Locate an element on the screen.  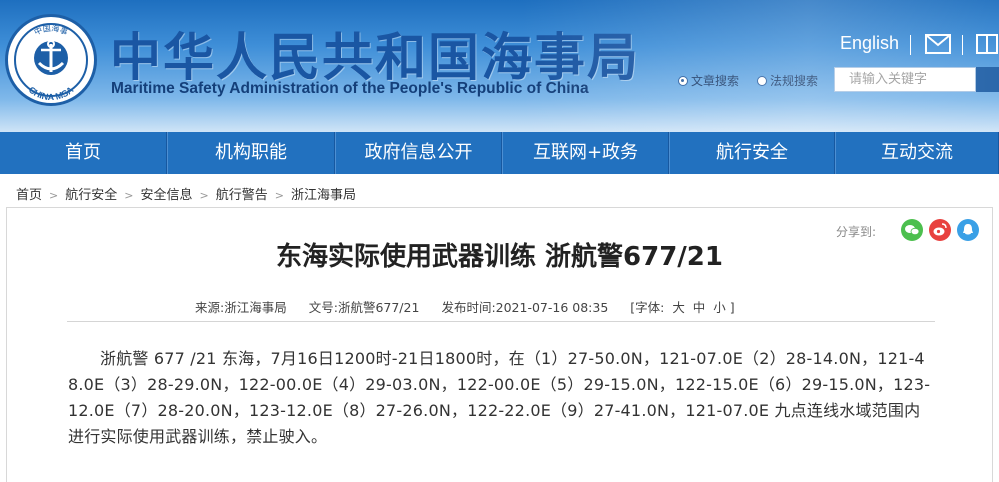
nav-item-functions: 机构职能 is located at coordinates (251, 153).